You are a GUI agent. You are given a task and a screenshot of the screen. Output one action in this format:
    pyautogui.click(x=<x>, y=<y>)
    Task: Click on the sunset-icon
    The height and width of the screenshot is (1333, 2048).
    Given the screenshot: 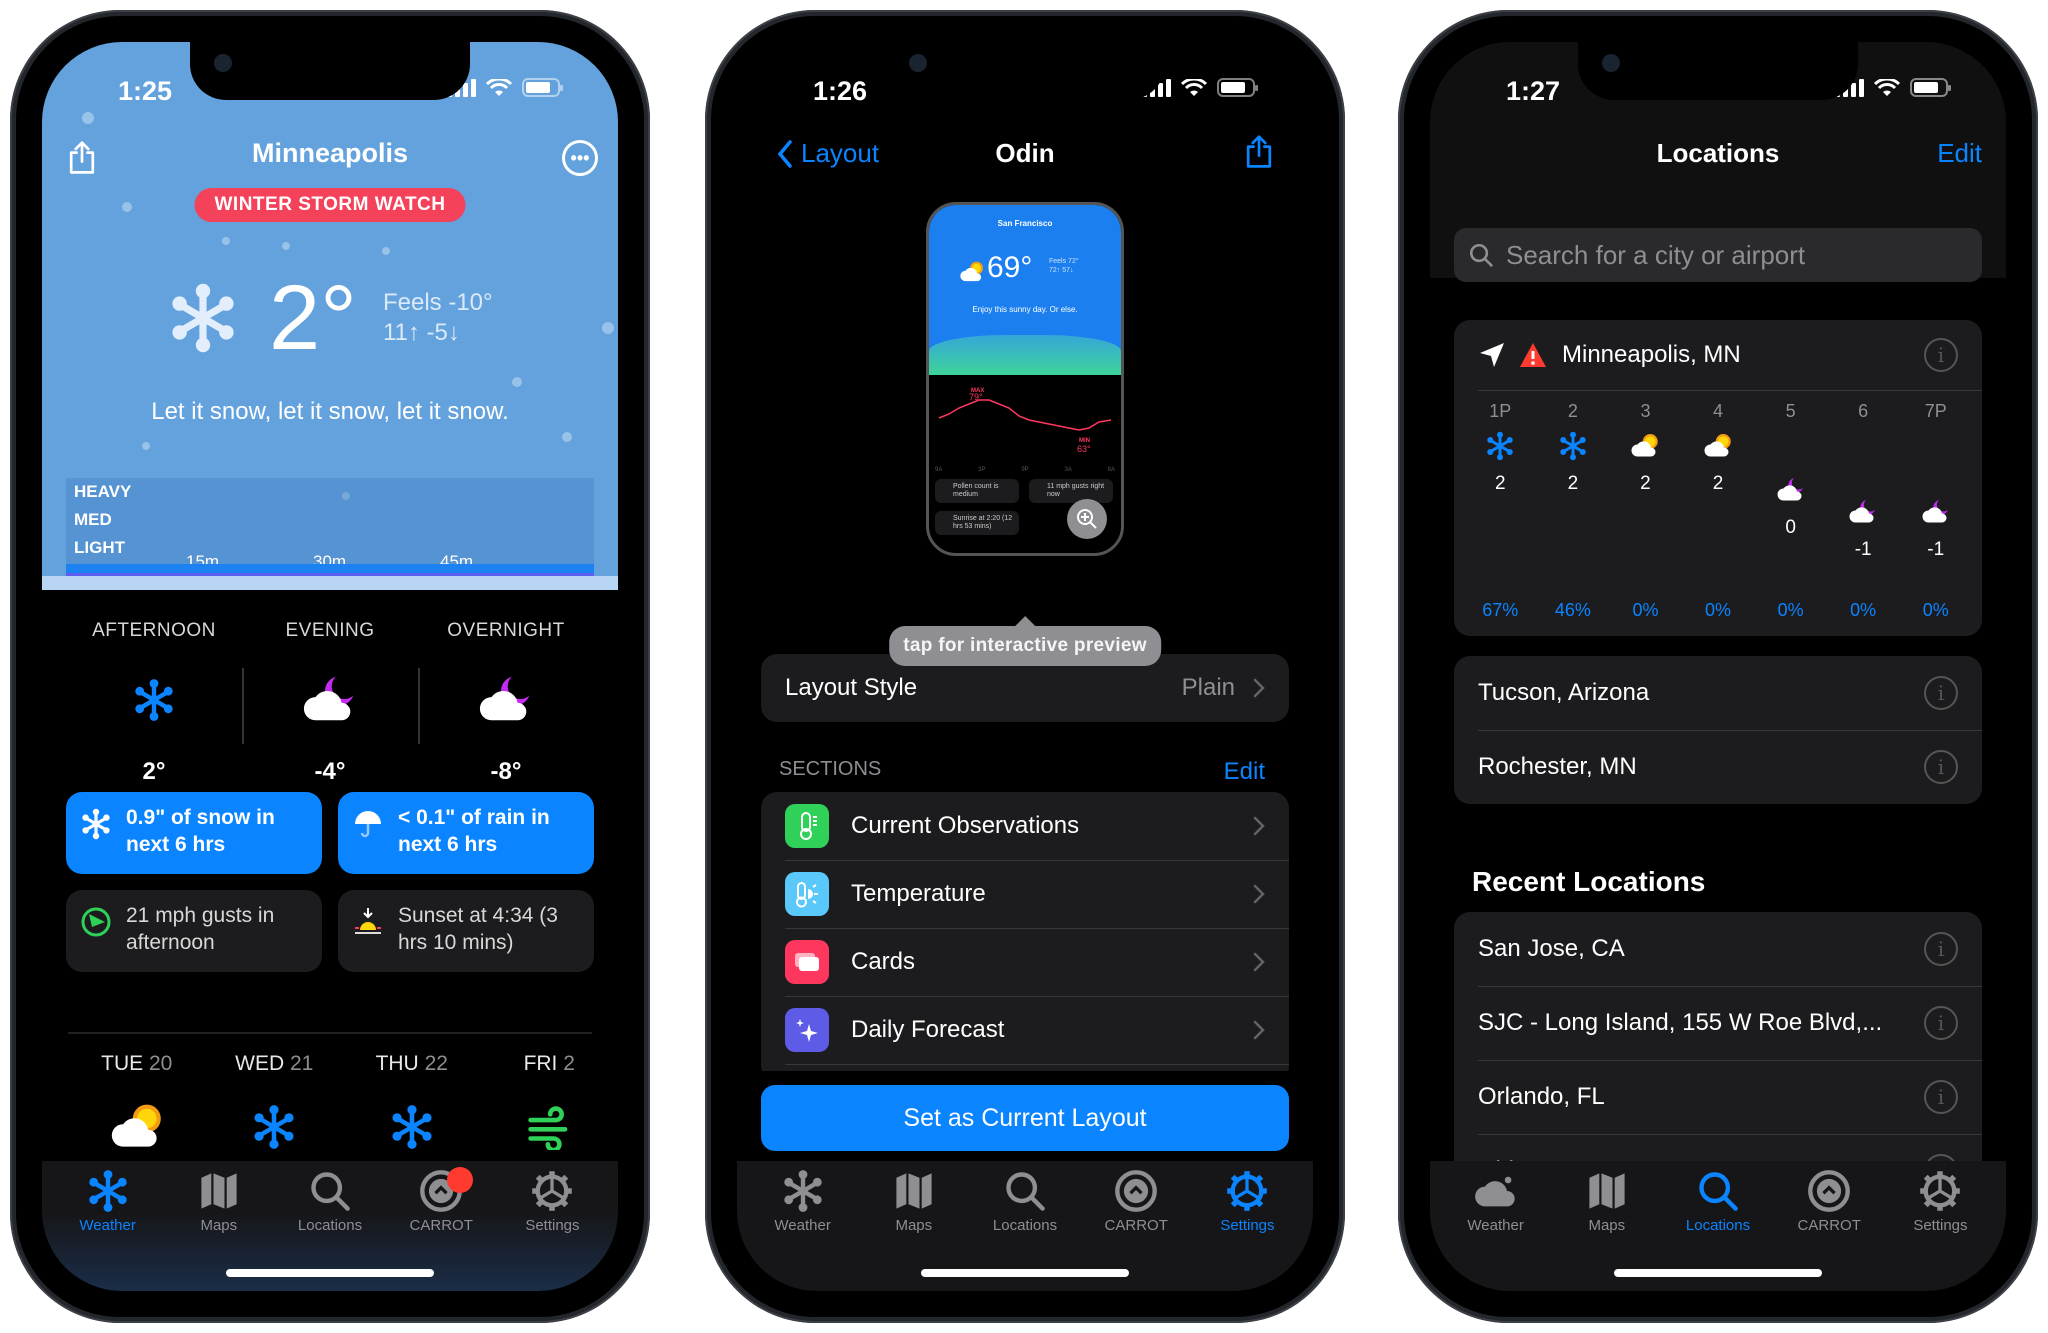 What is the action you would take?
    pyautogui.click(x=368, y=921)
    